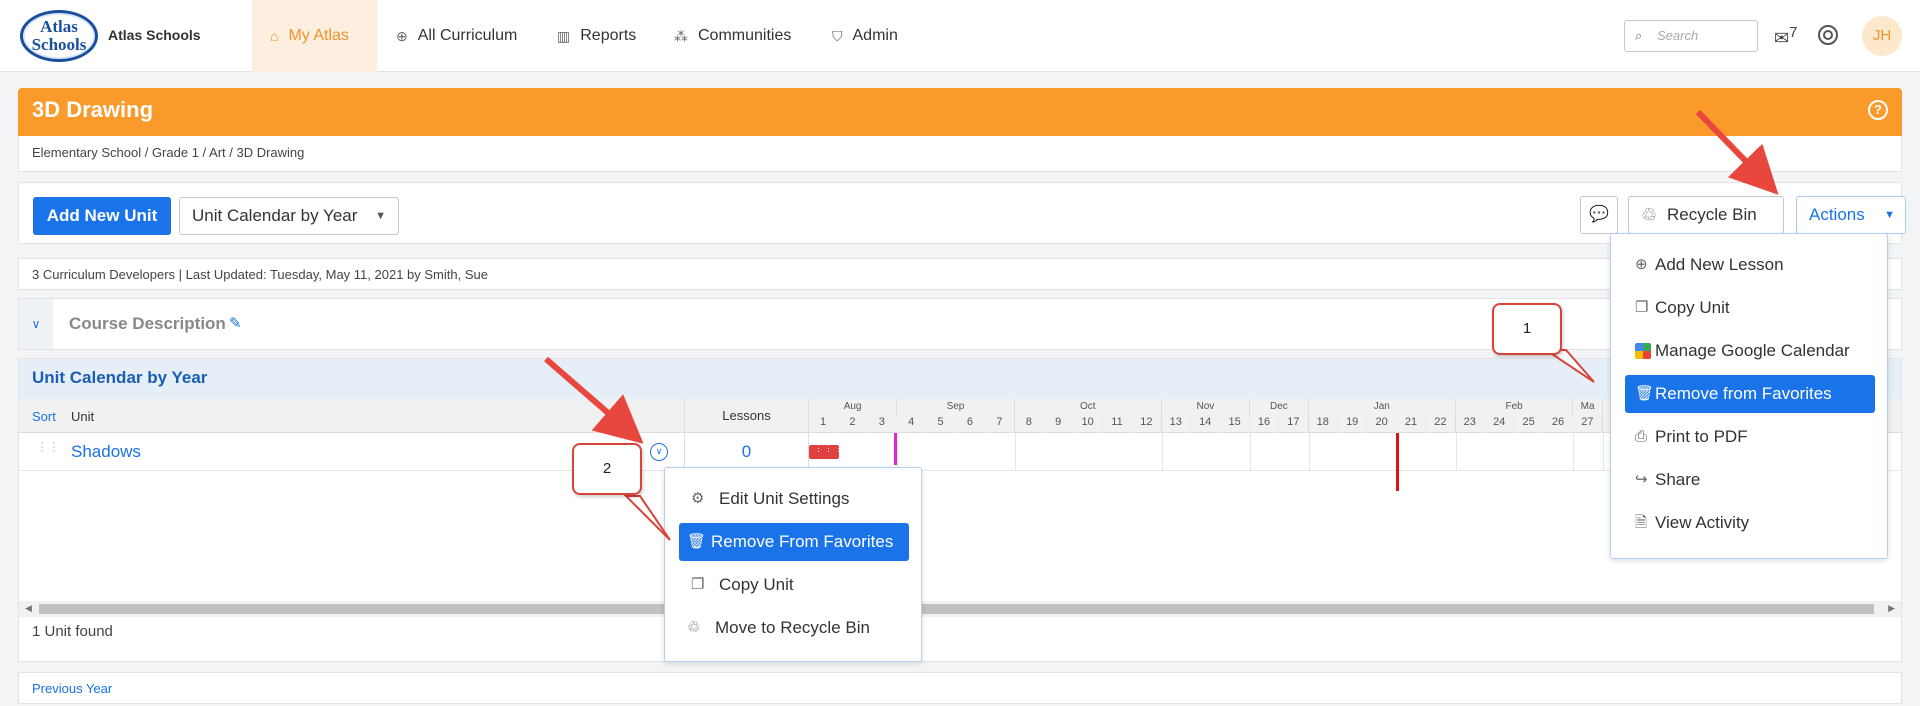 This screenshot has width=1920, height=706. What do you see at coordinates (802, 541) in the screenshot?
I see `menu-item-label: Remove From Favorites` at bounding box center [802, 541].